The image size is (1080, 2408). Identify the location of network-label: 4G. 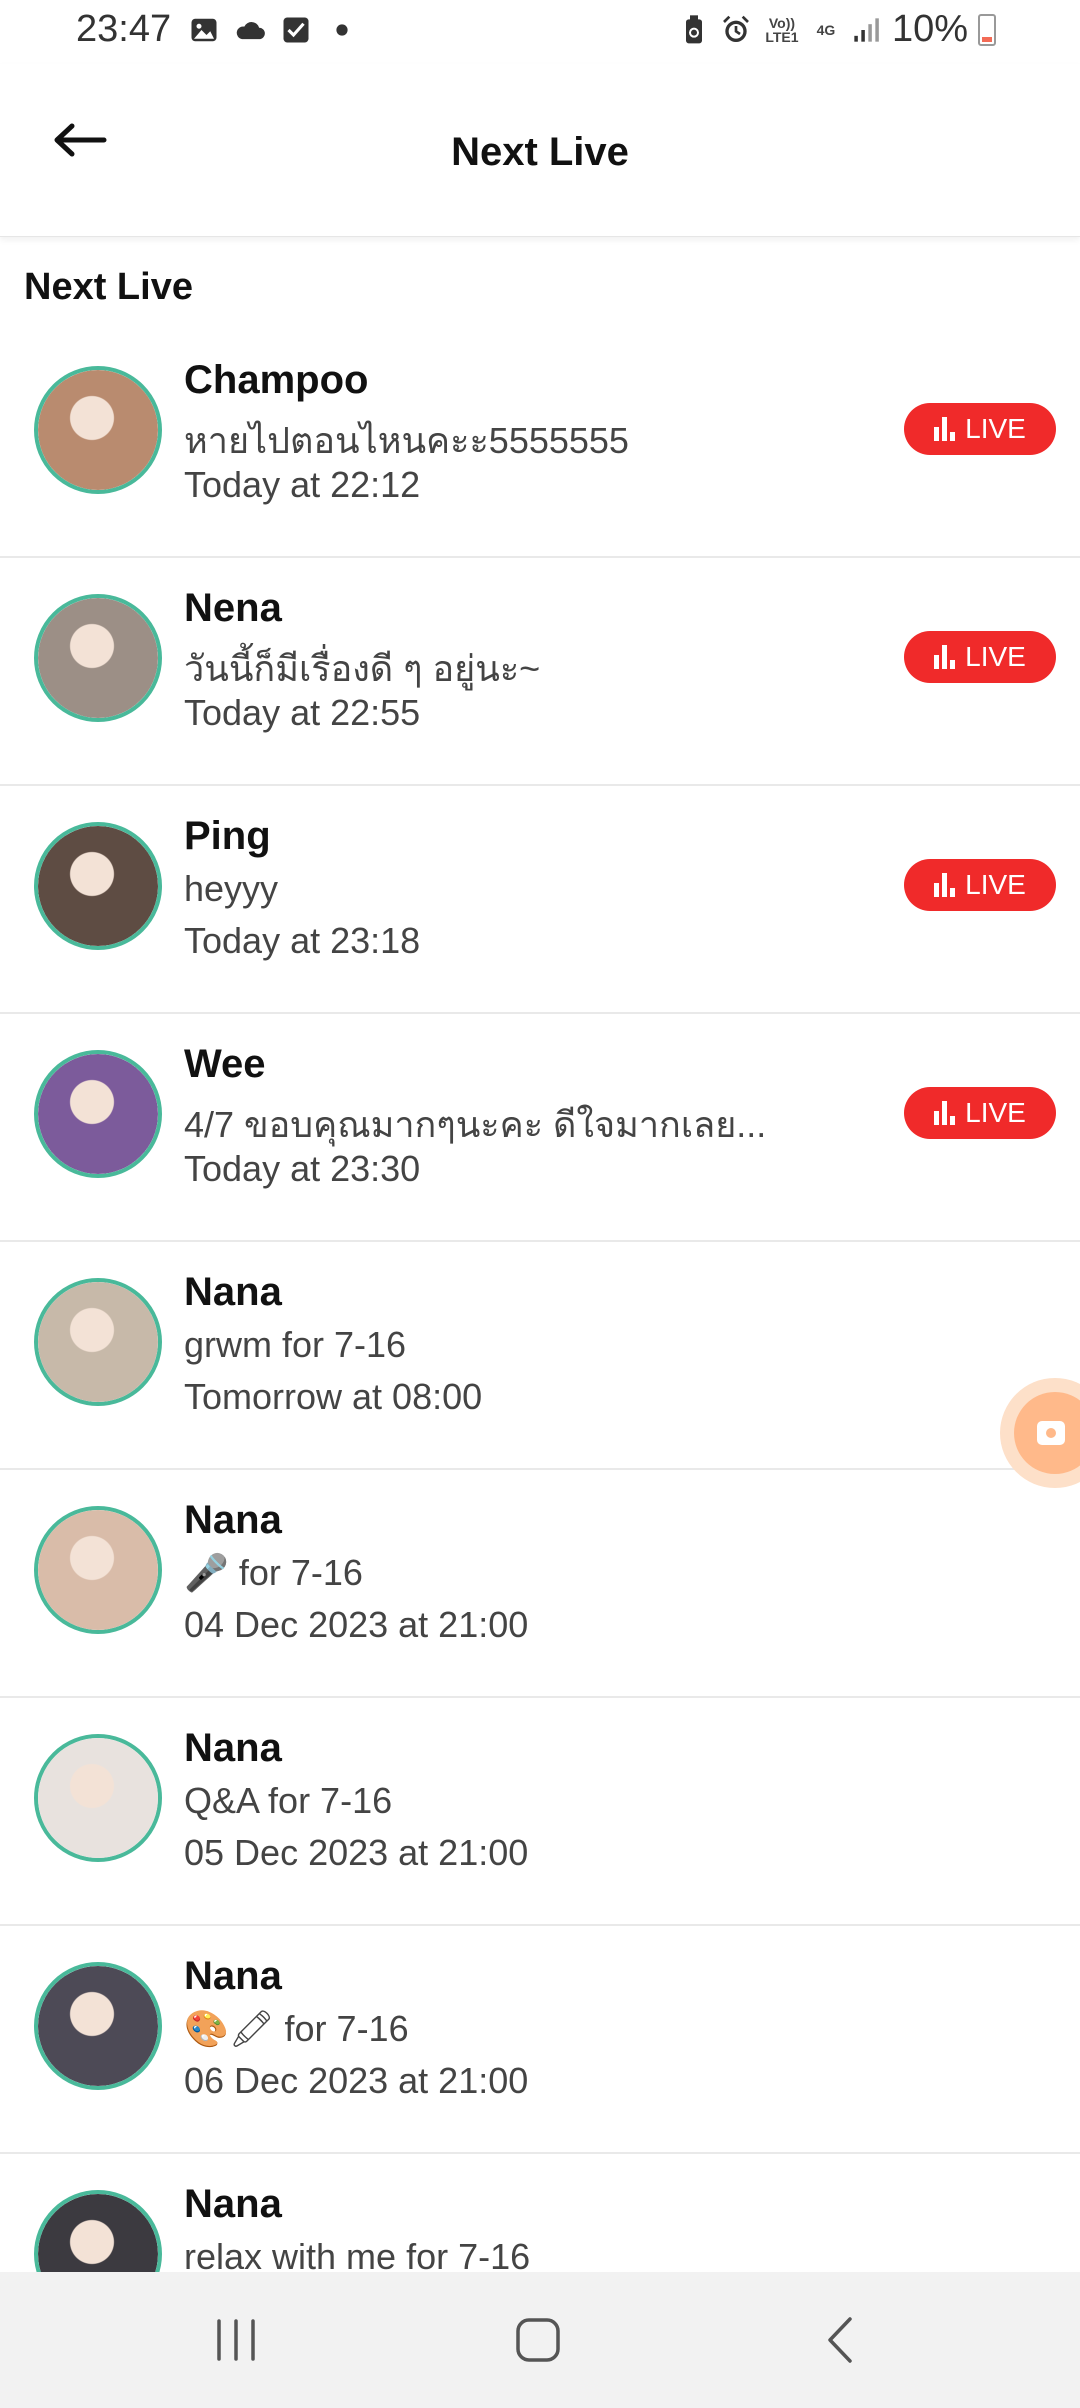
(826, 29).